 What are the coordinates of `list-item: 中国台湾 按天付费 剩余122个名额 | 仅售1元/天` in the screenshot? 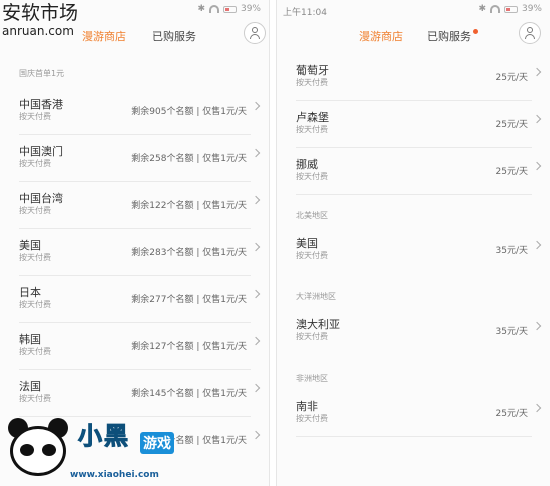 It's located at (134, 205).